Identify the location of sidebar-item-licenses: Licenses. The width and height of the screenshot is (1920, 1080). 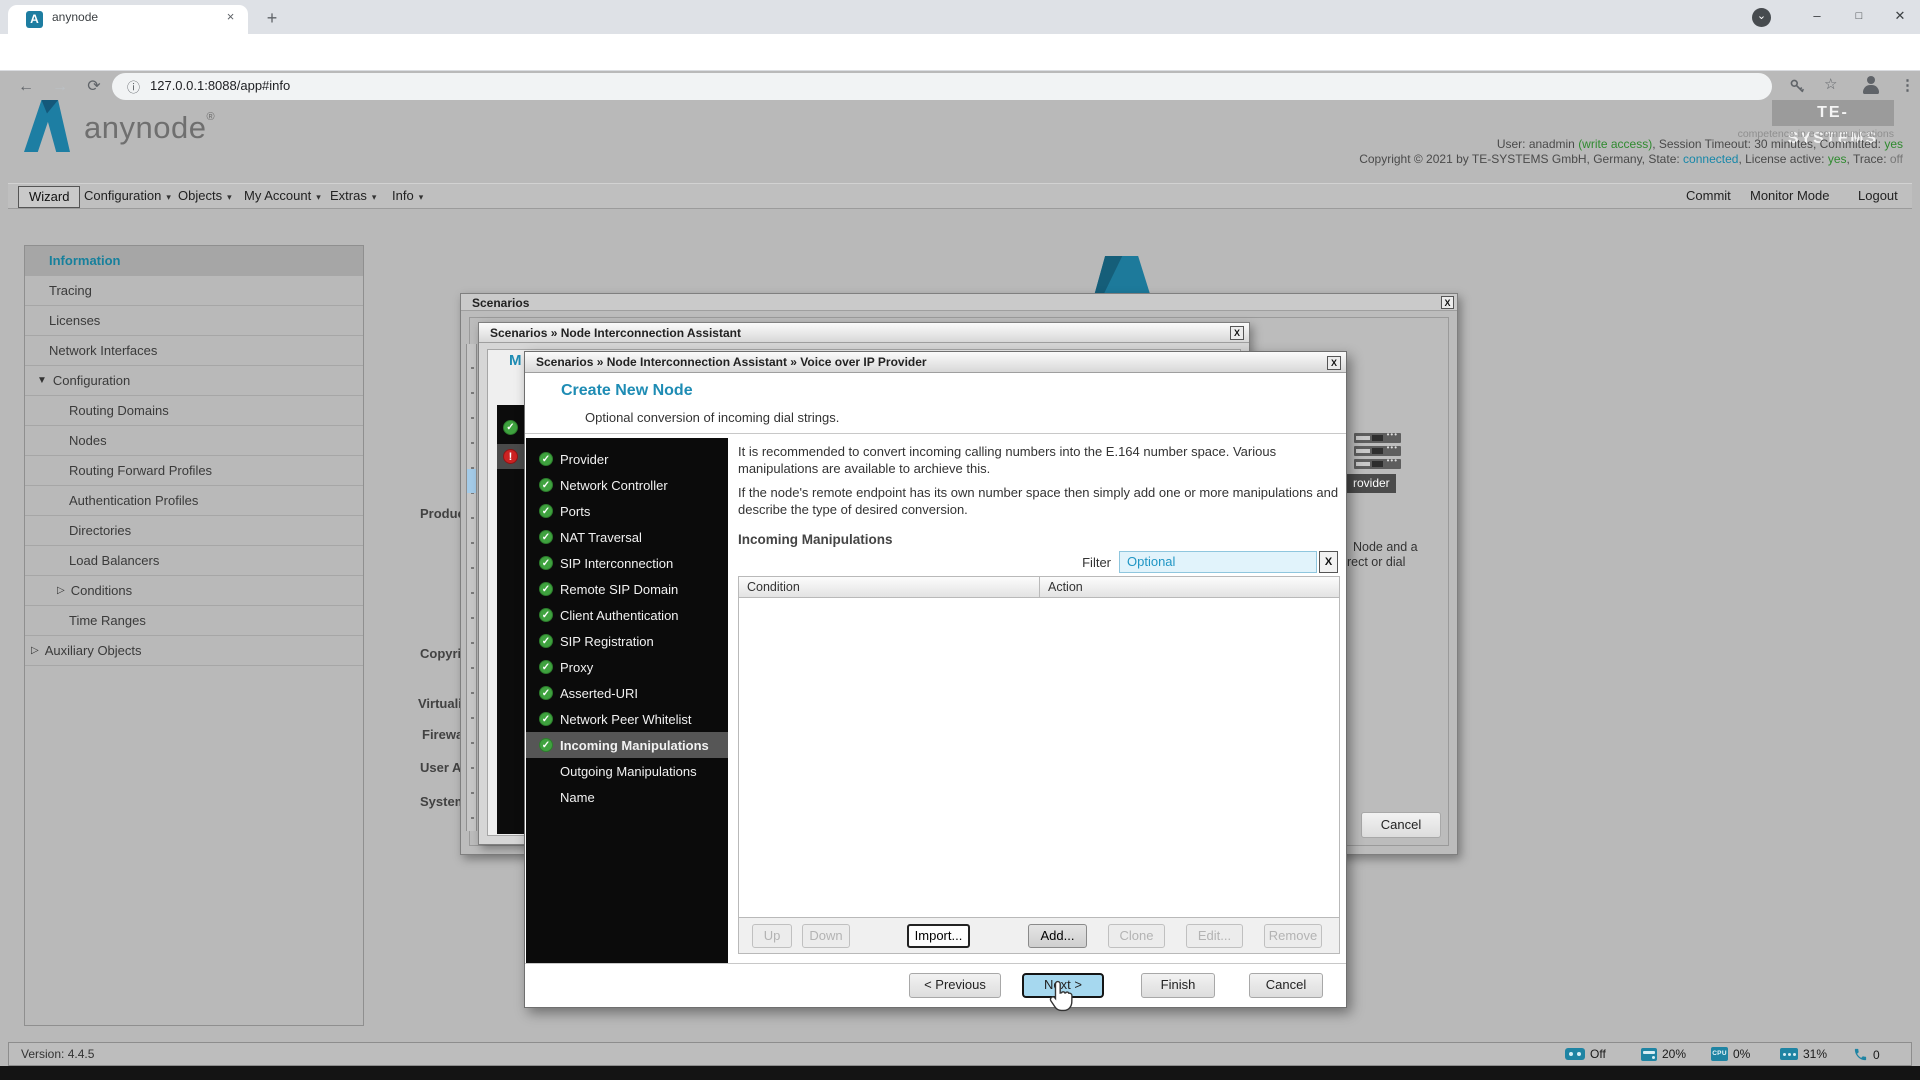
(194, 321).